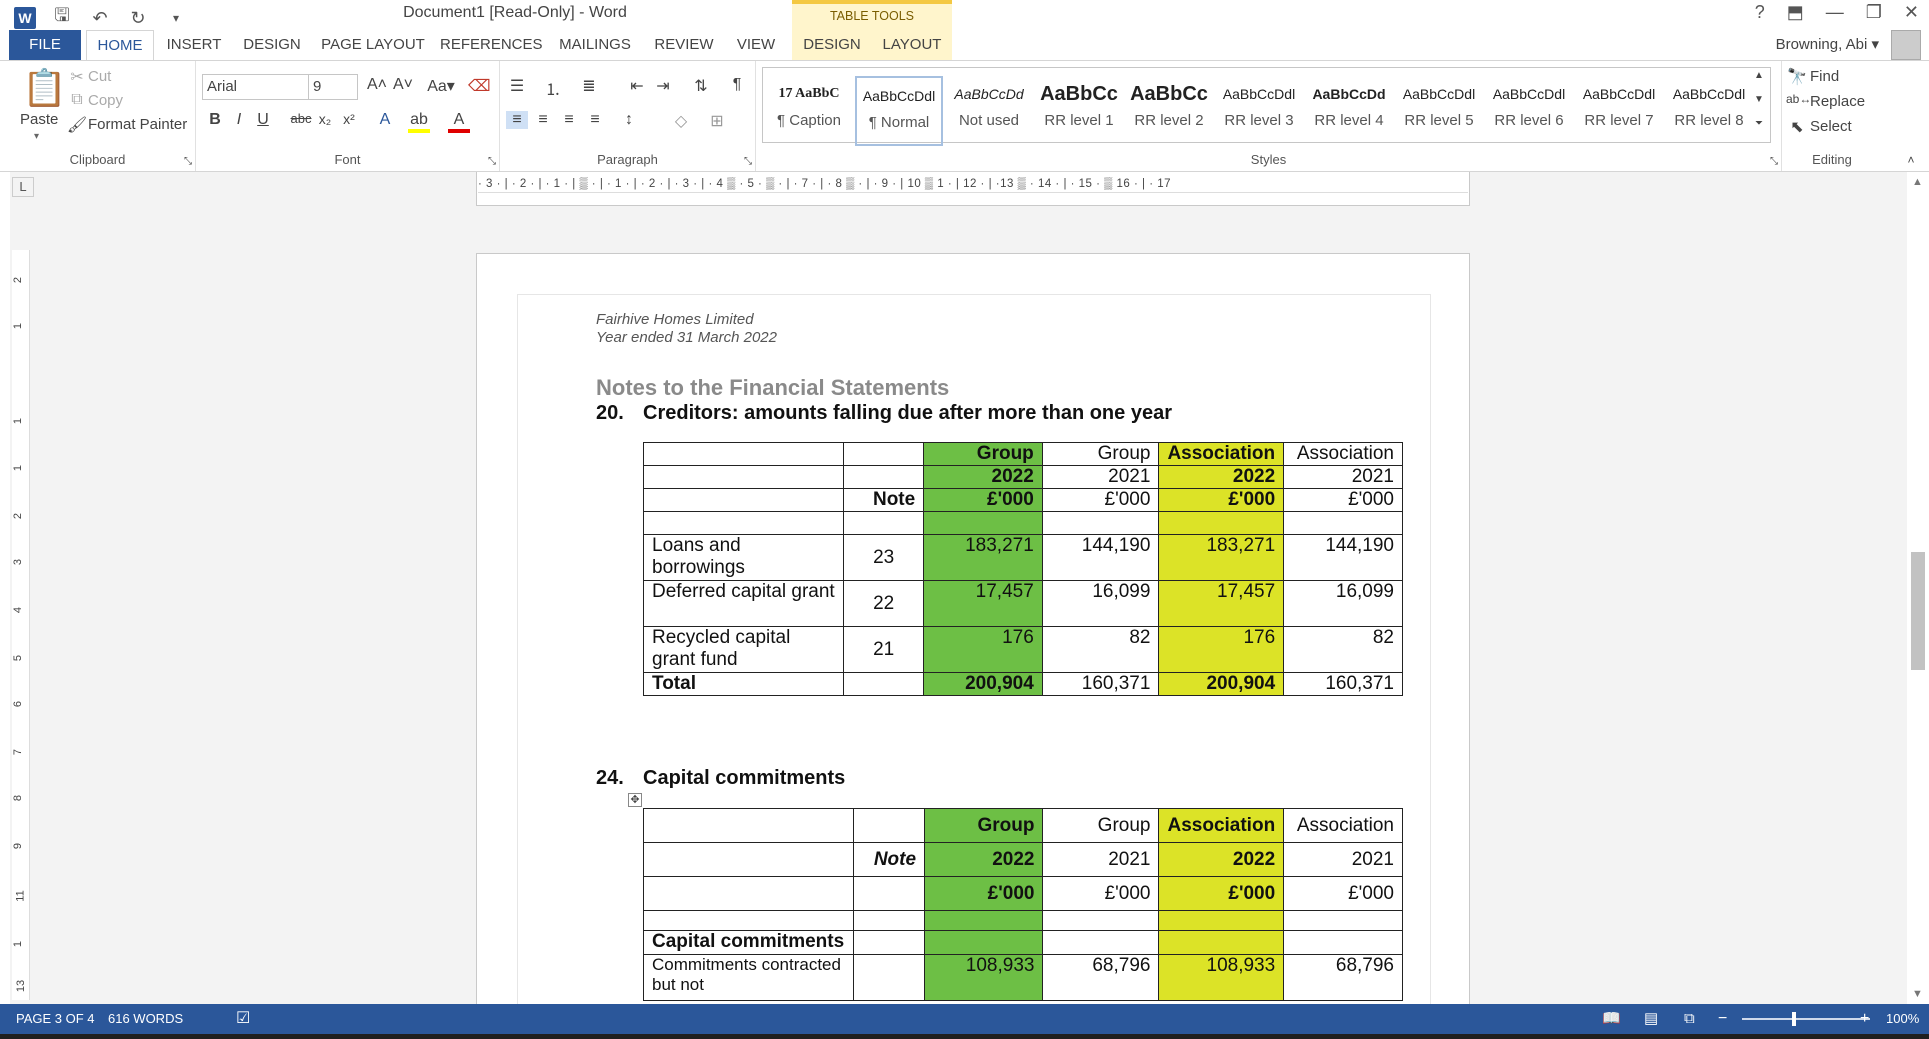 The width and height of the screenshot is (1929, 1039). Describe the element at coordinates (684, 45) in the screenshot. I see `tab-review: REVIEW` at that location.